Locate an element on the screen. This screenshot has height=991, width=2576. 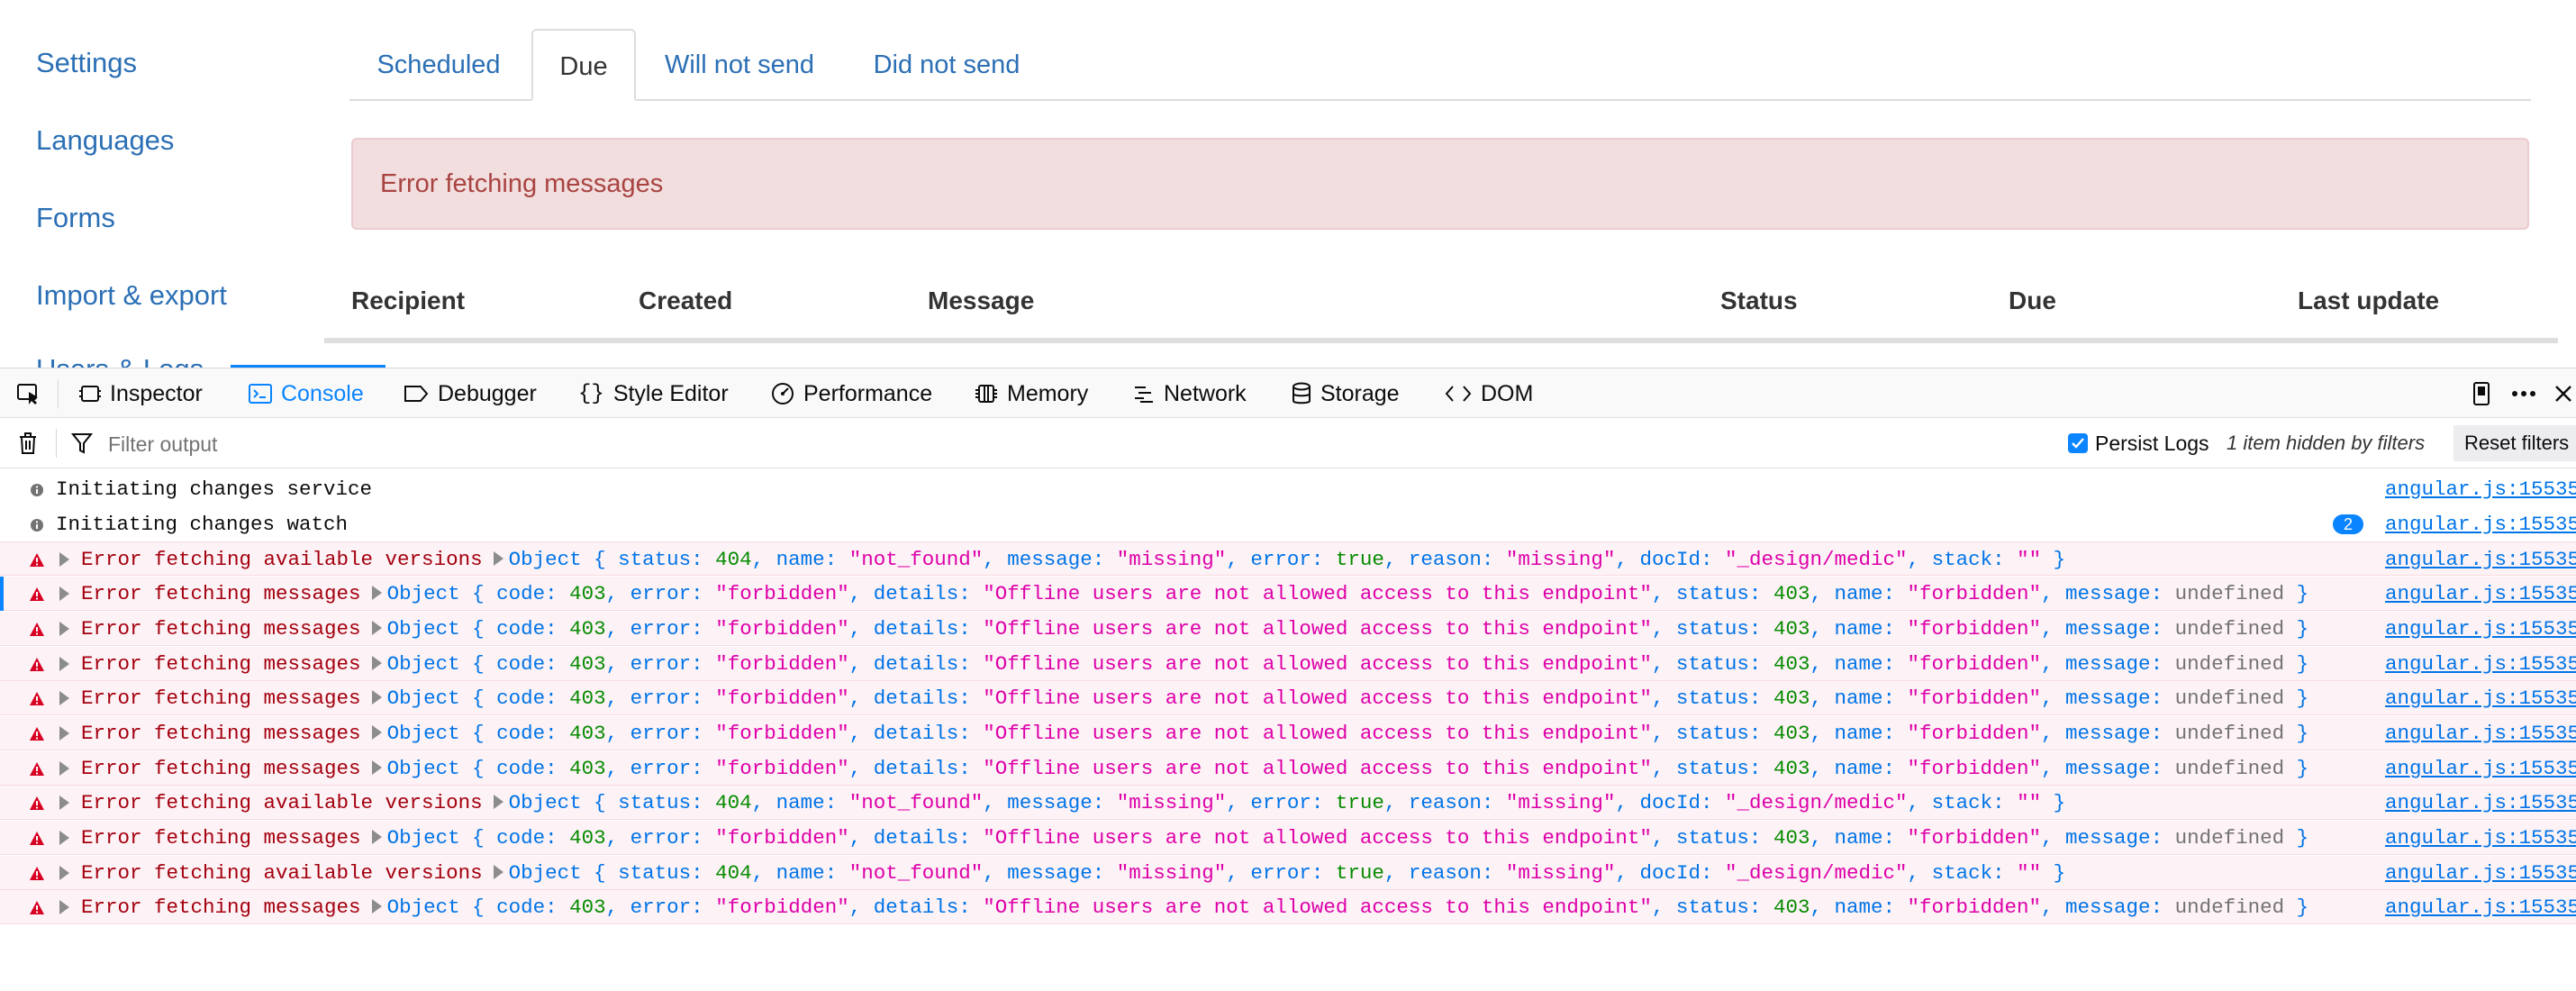
tab-console: Console is located at coordinates (306, 393).